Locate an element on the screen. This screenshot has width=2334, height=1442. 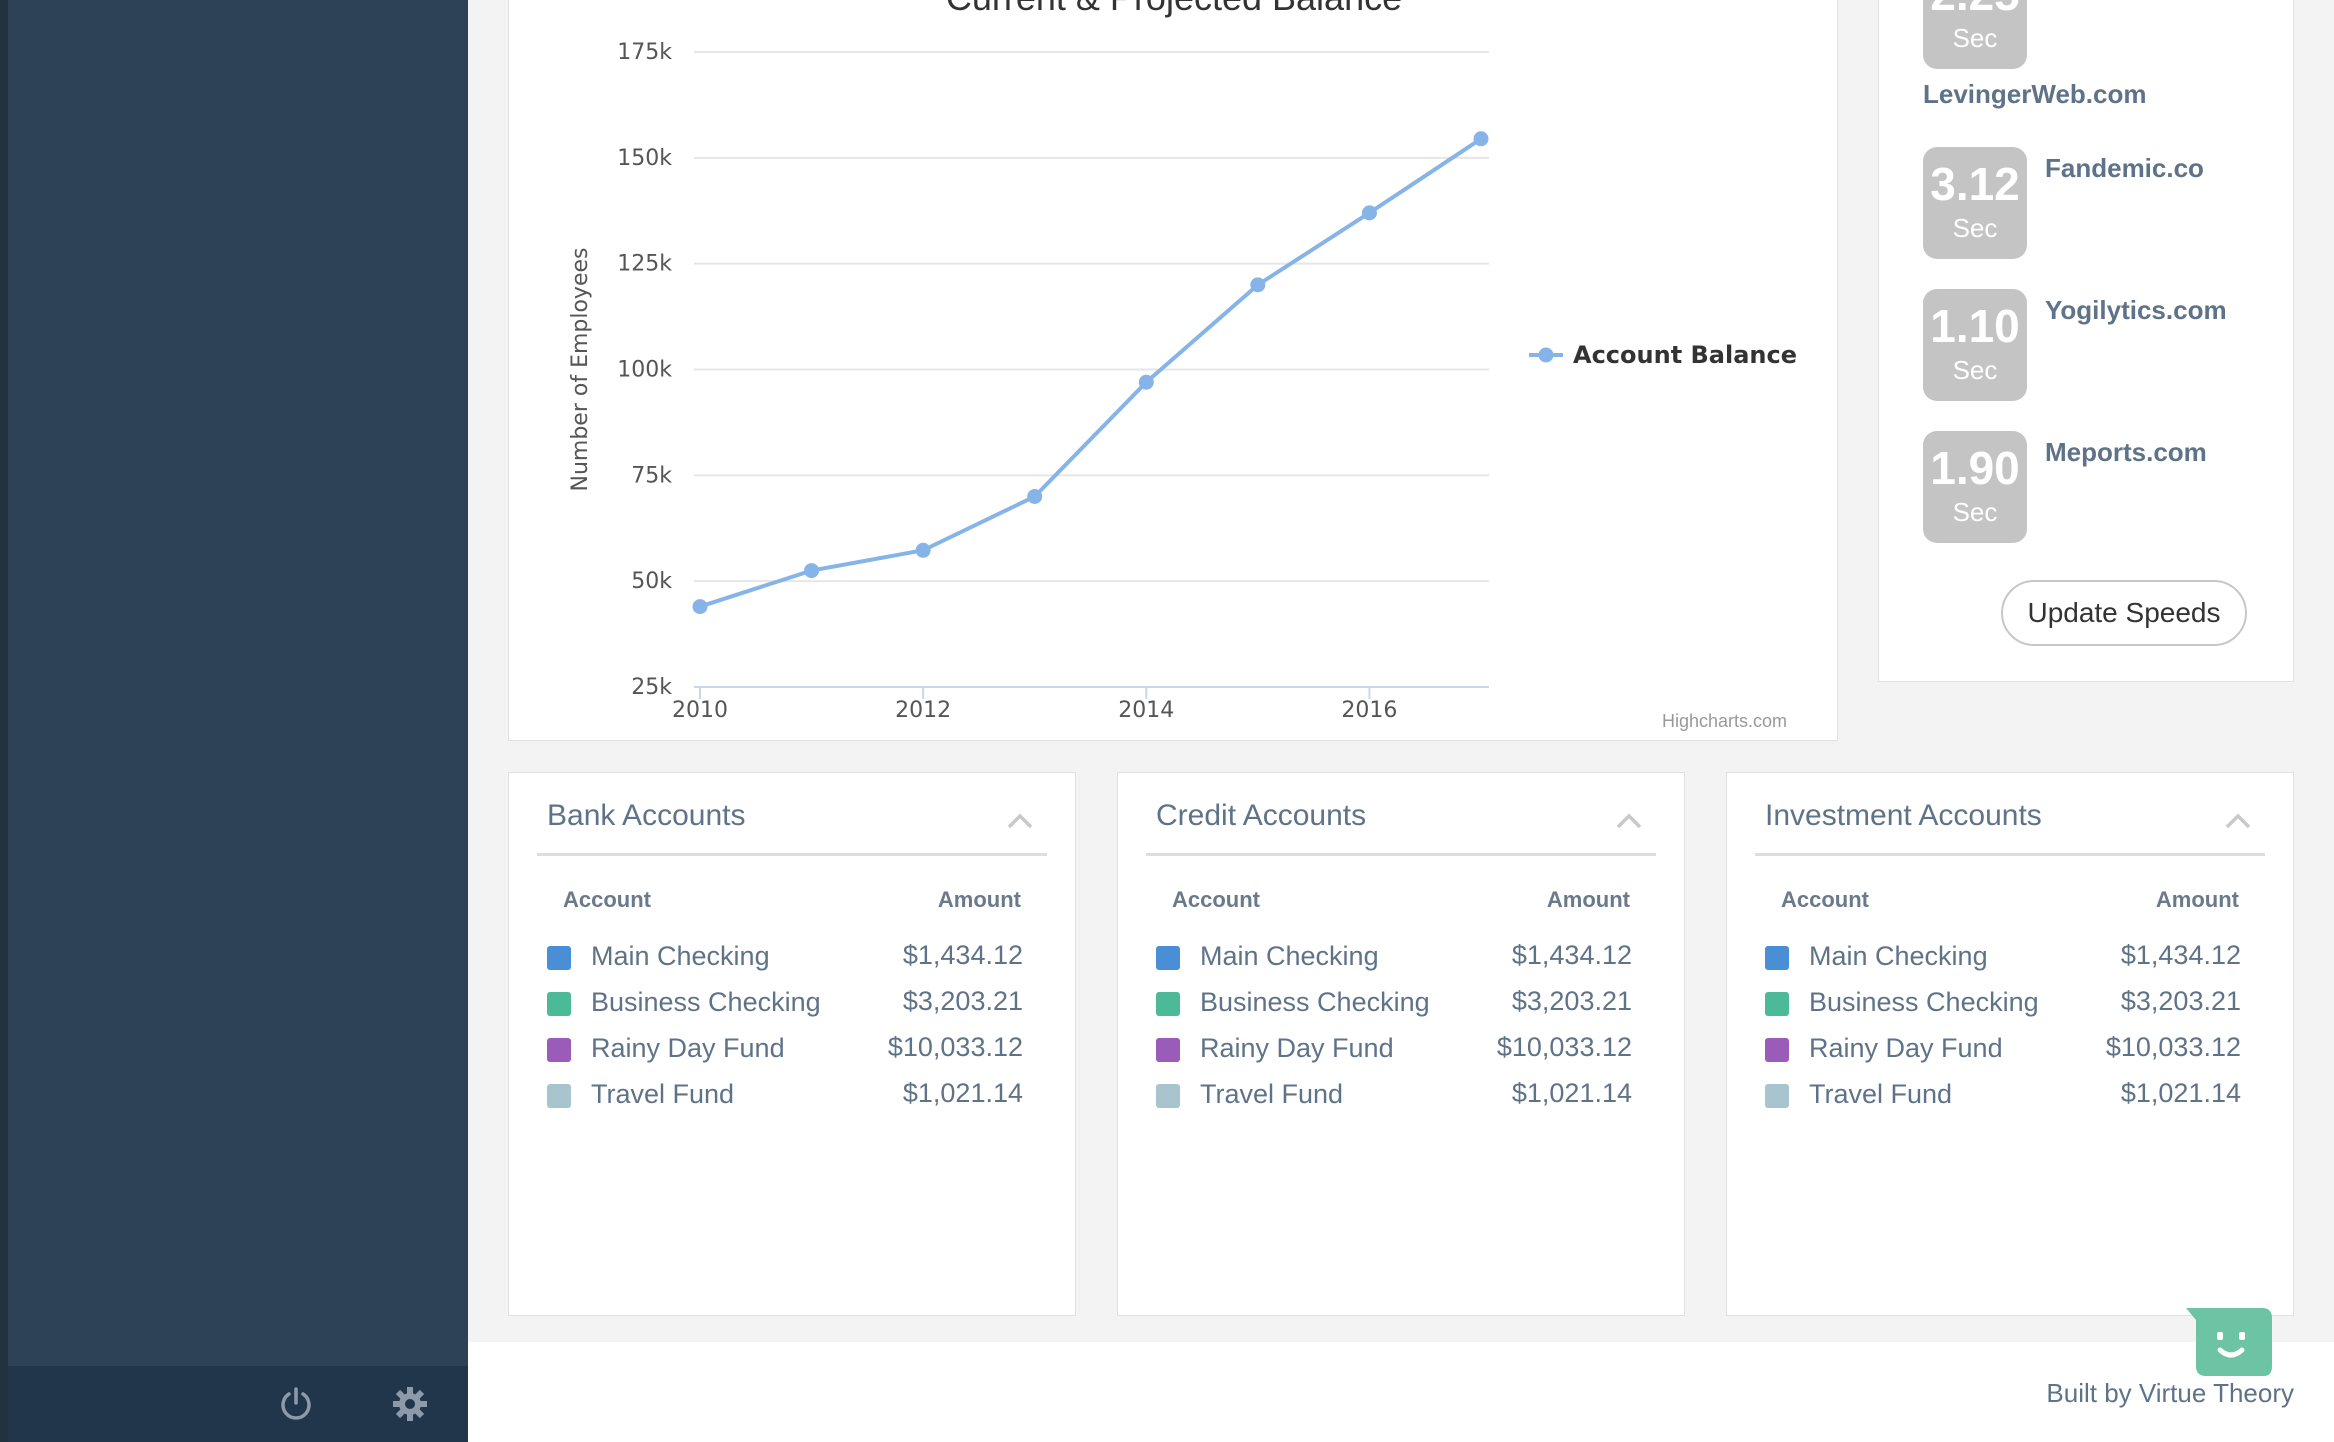
speed-badge: 1.90 Sec is located at coordinates (1975, 487).